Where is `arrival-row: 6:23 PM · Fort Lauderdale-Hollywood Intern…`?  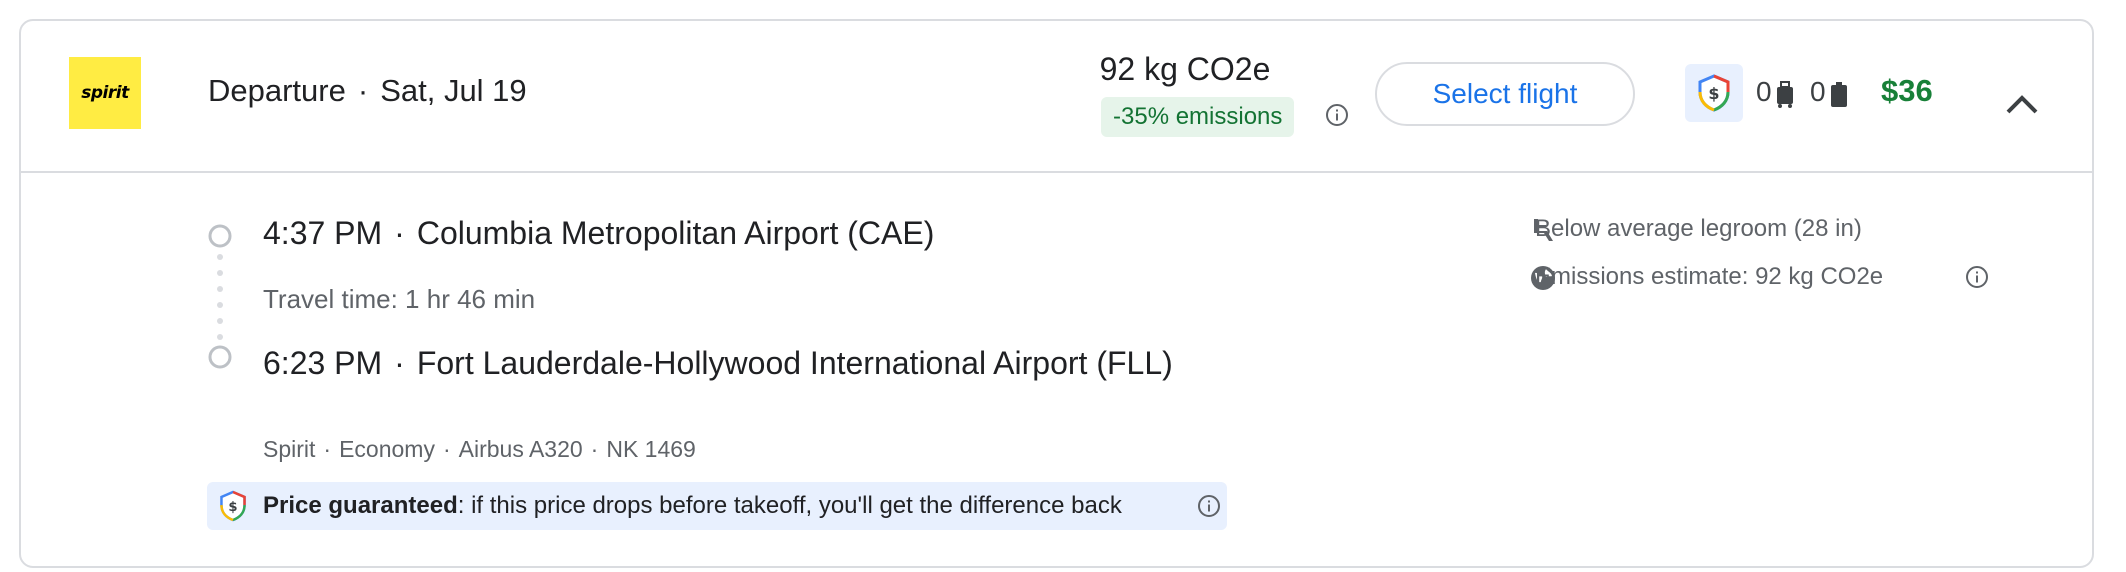
arrival-row: 6:23 PM · Fort Lauderdale-Hollywood Intern… is located at coordinates (718, 363).